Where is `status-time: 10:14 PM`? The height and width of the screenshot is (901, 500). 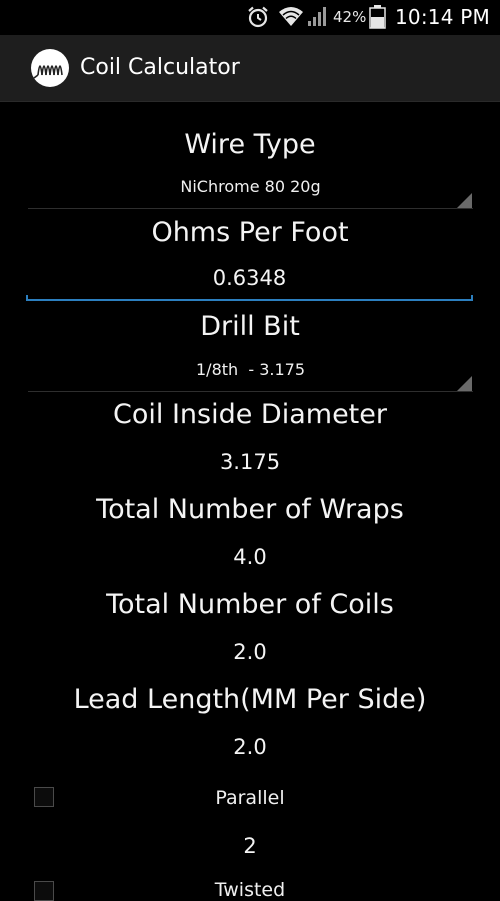
status-time: 10:14 PM is located at coordinates (442, 17).